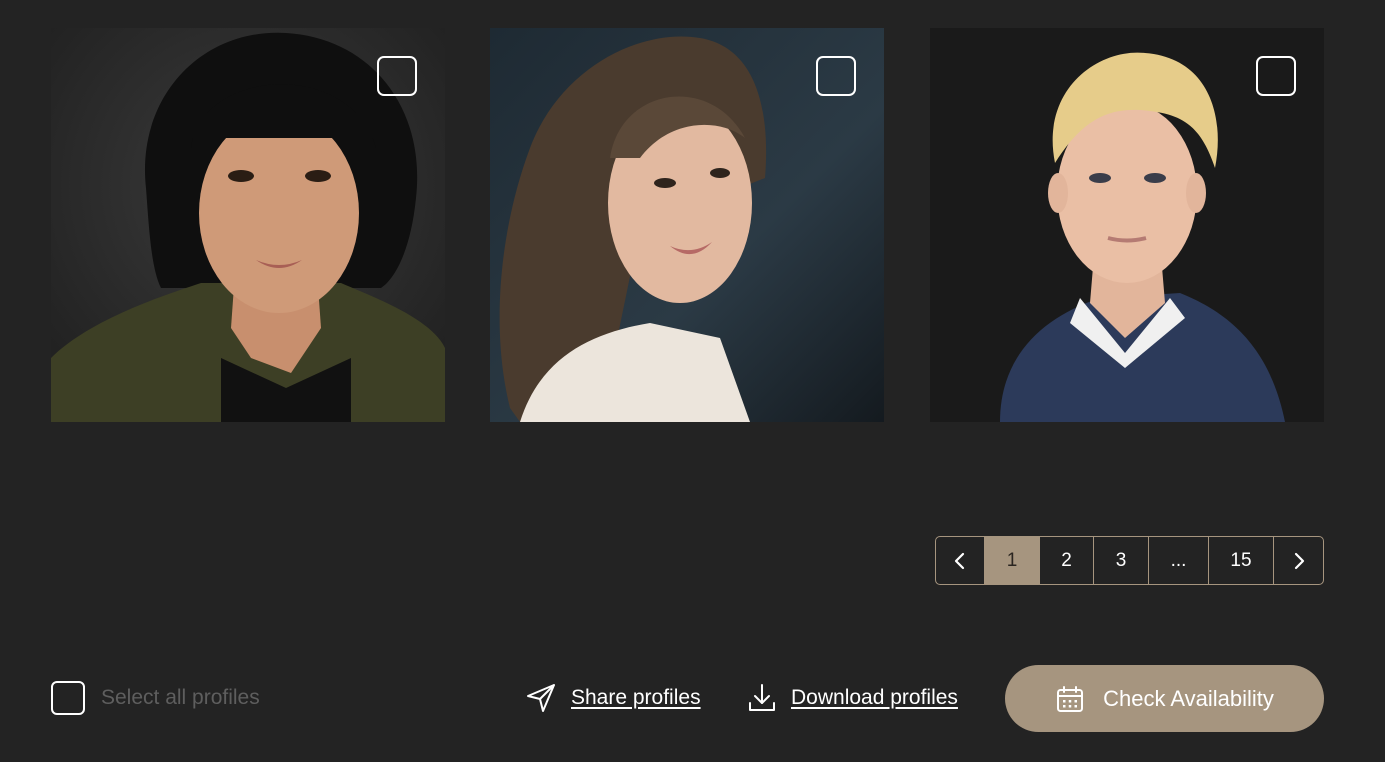  What do you see at coordinates (1121, 560) in the screenshot?
I see `pagination-page-3: 3` at bounding box center [1121, 560].